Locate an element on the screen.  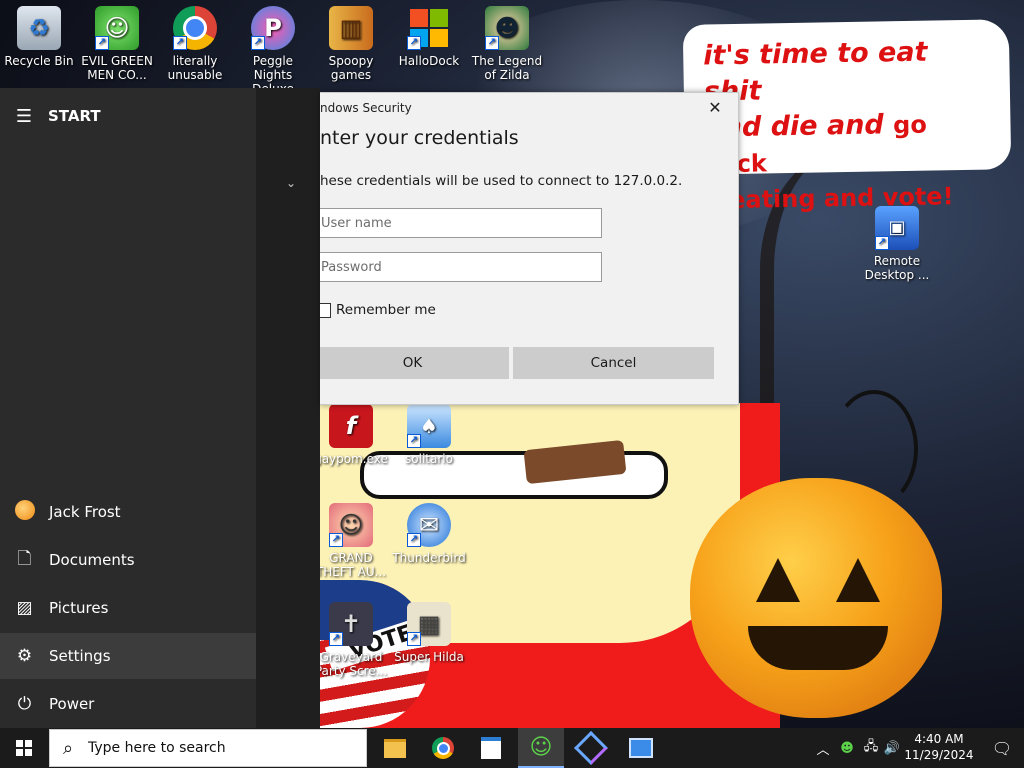
user-avatar-icon is located at coordinates (24, 509).